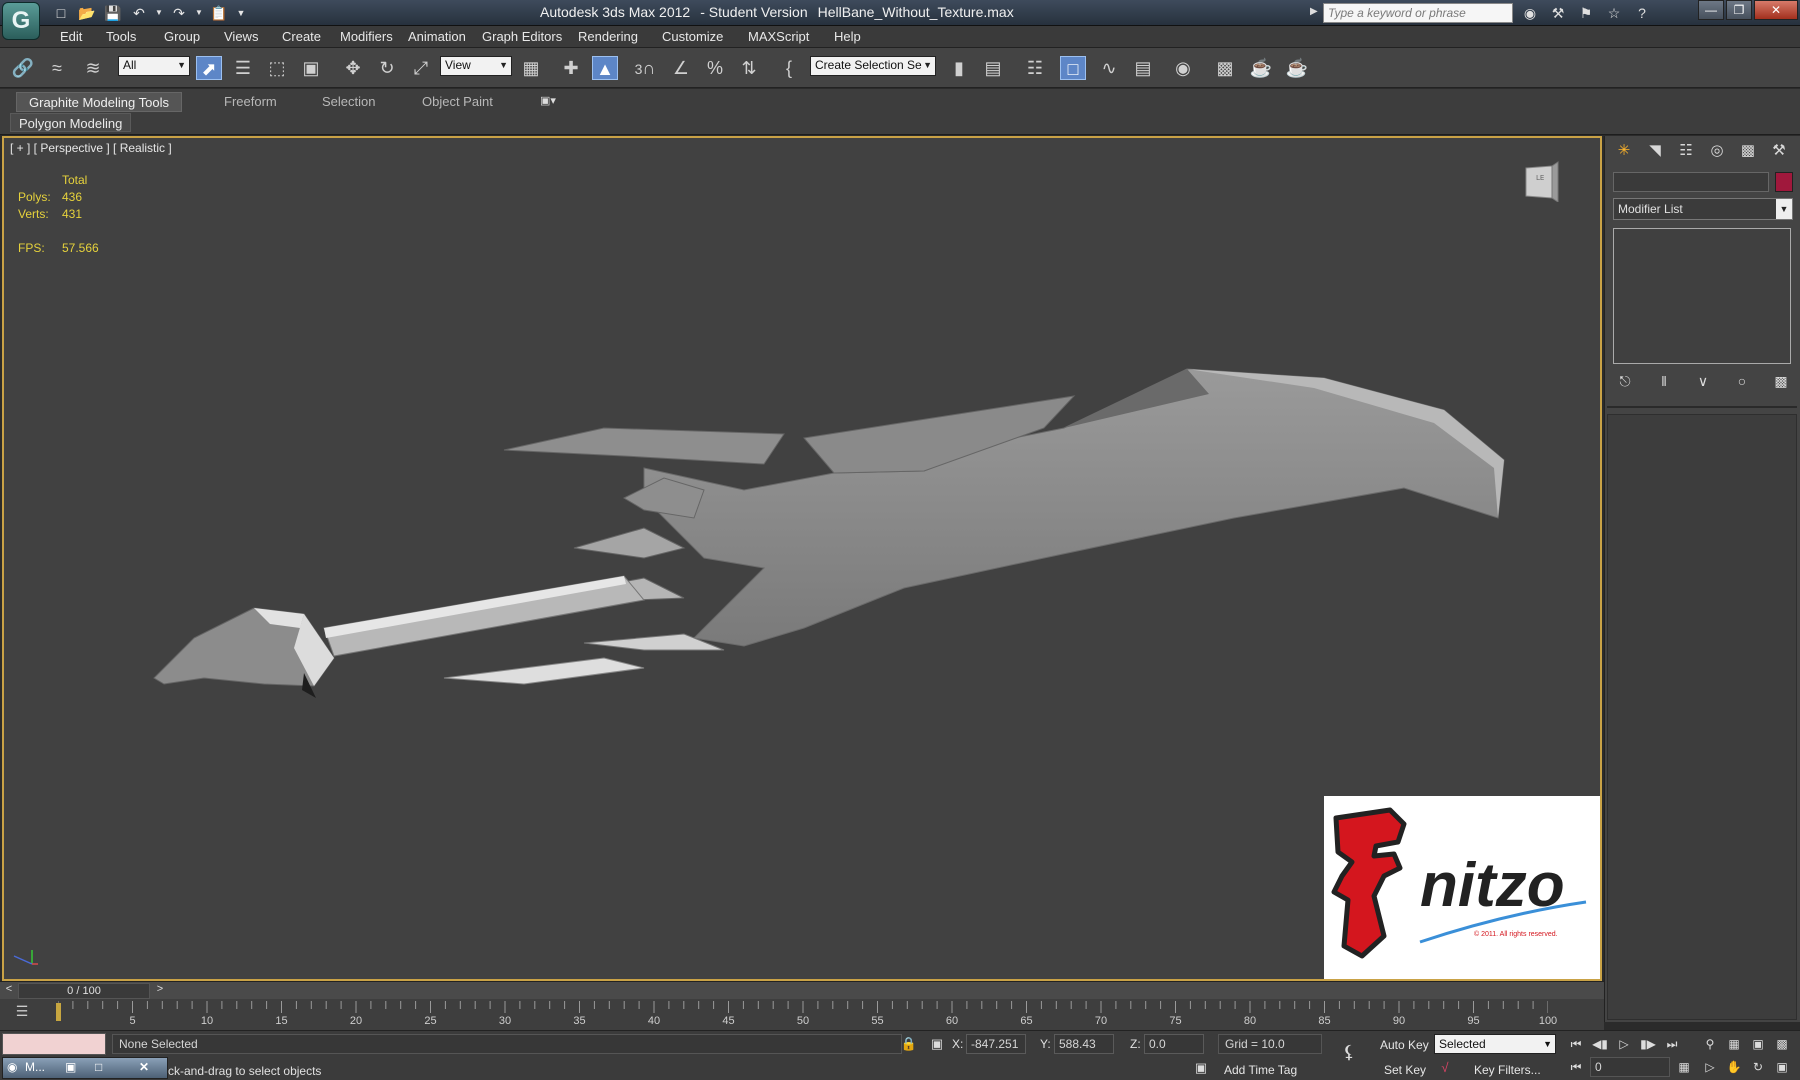 The width and height of the screenshot is (1800, 1080). Describe the element at coordinates (1035, 68) in the screenshot. I see `layer-manager-icon: ☷` at that location.